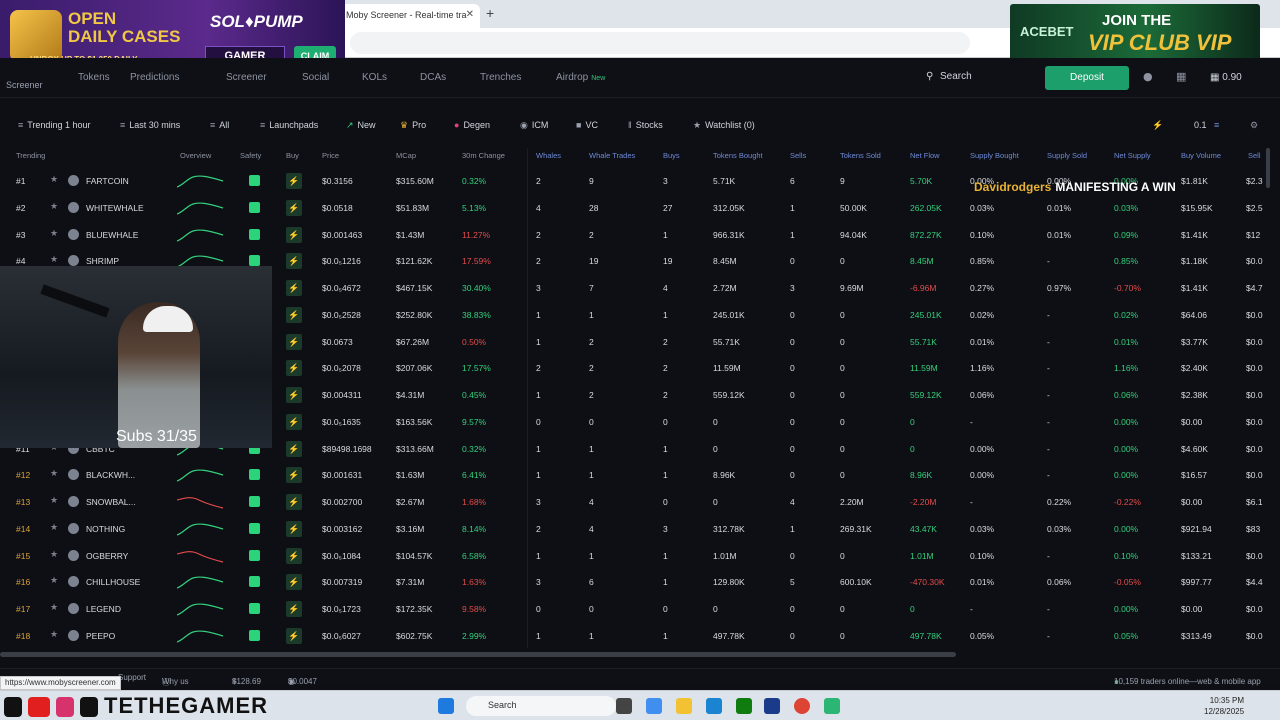  I want to click on chrome-icon, so click(802, 706).